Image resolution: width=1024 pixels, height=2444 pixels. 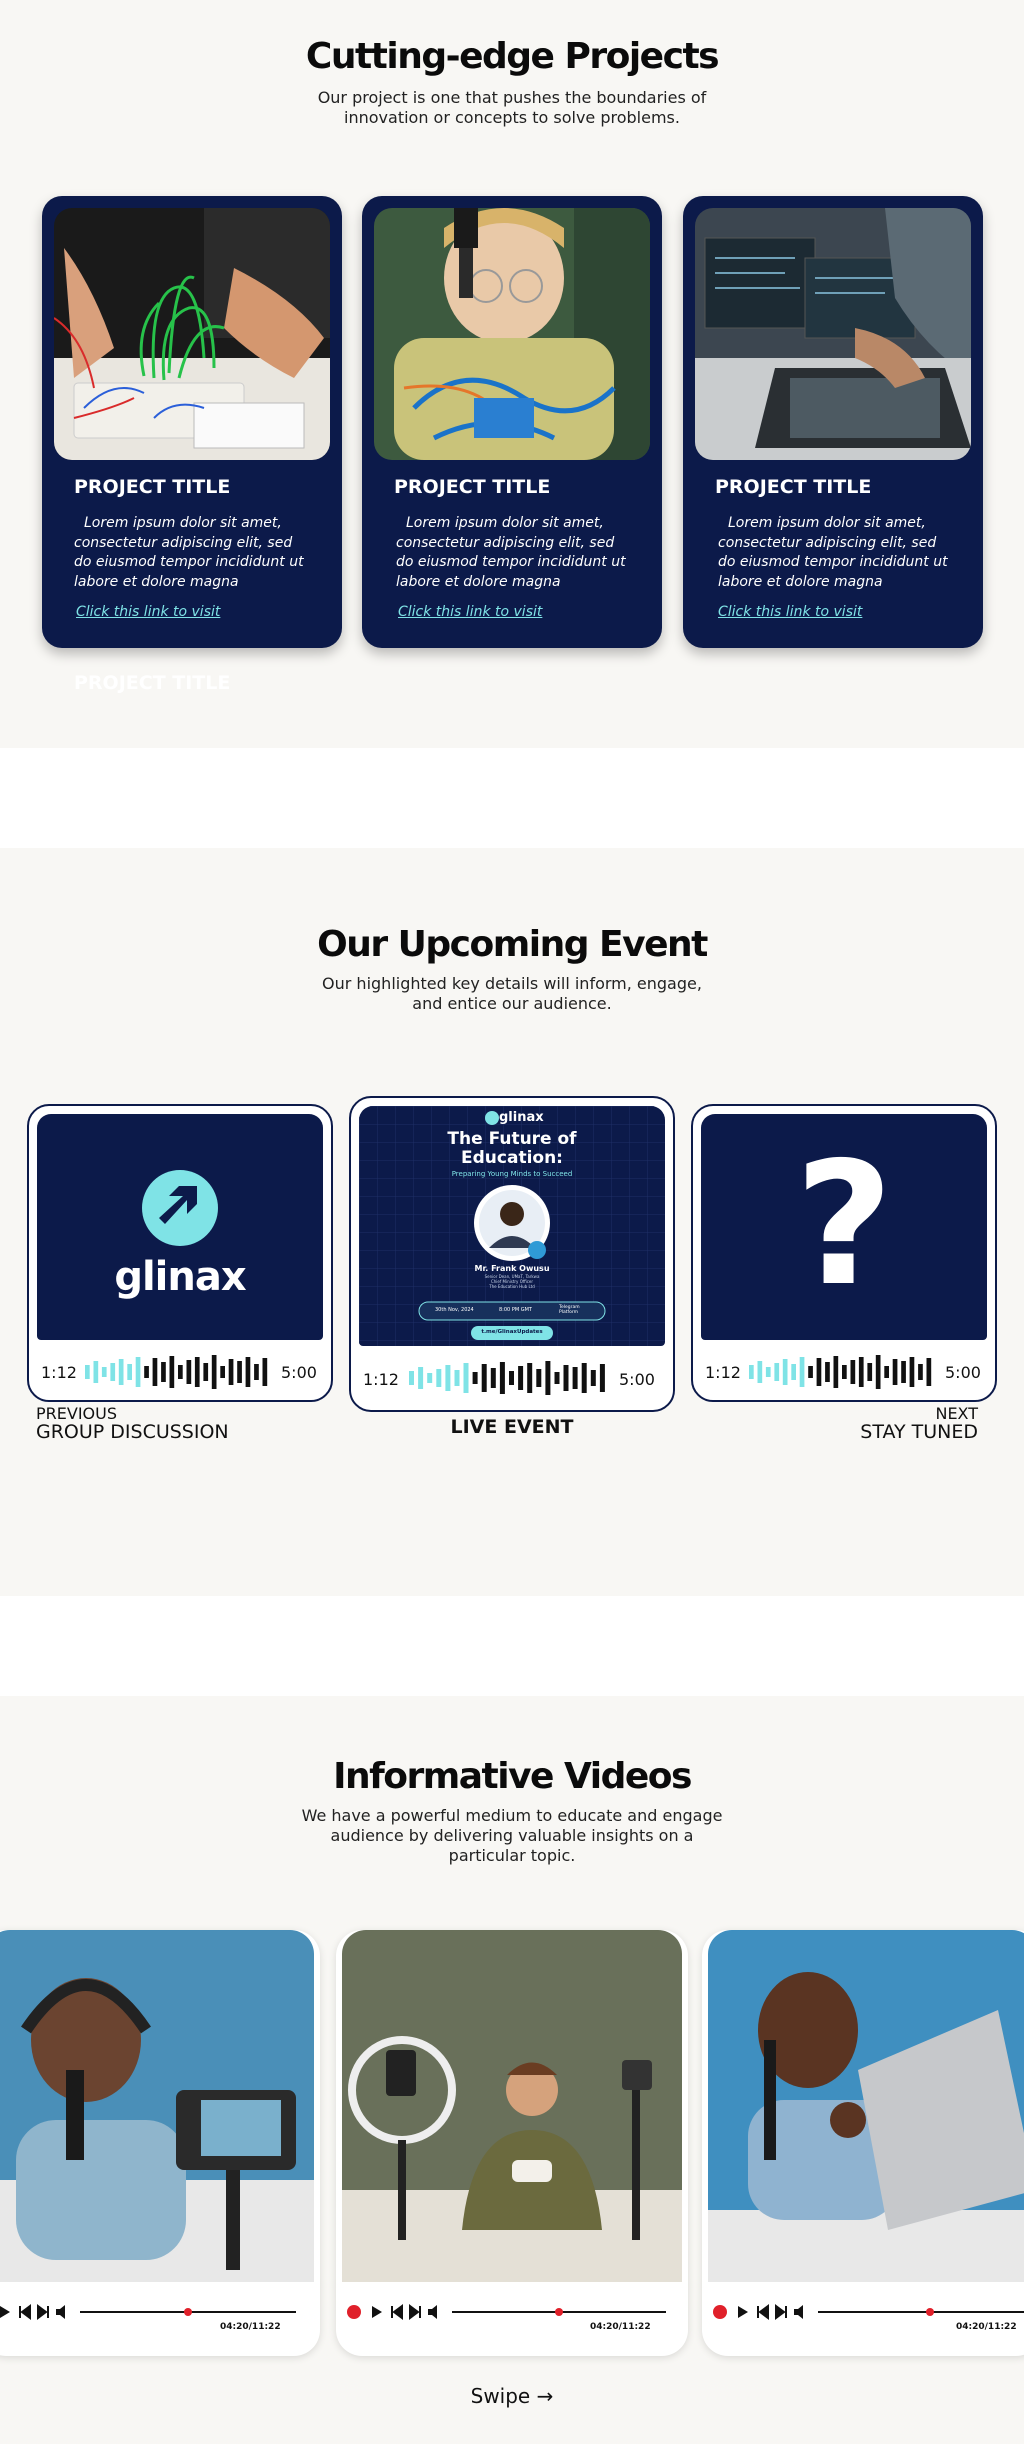 I want to click on question-mark-icon: ?, so click(x=844, y=1225).